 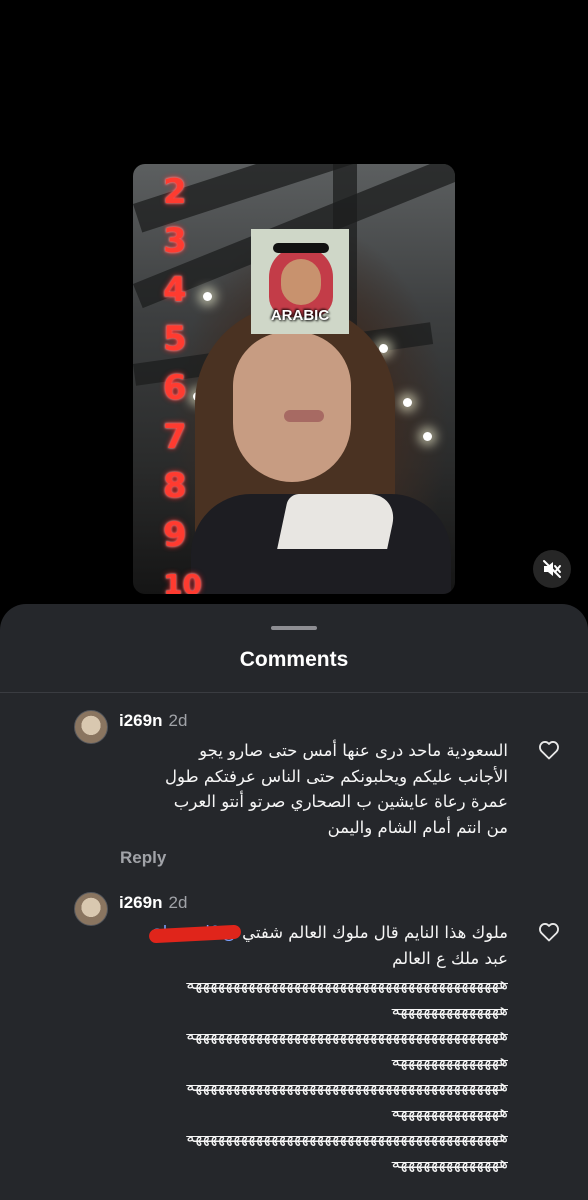 What do you see at coordinates (353, 750) in the screenshot?
I see `comment-line: السعودية ماحد درى عنها أمس حتى صارو يجو` at bounding box center [353, 750].